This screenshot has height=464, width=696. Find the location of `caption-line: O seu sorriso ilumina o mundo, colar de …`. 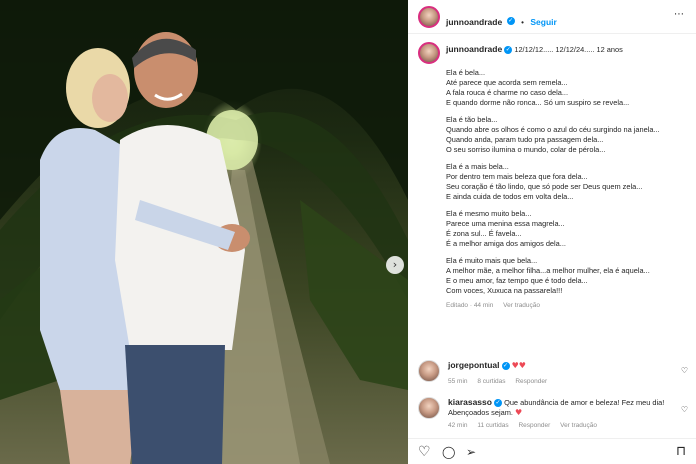

caption-line: O seu sorriso ilumina o mundo, colar de … is located at coordinates (526, 149).